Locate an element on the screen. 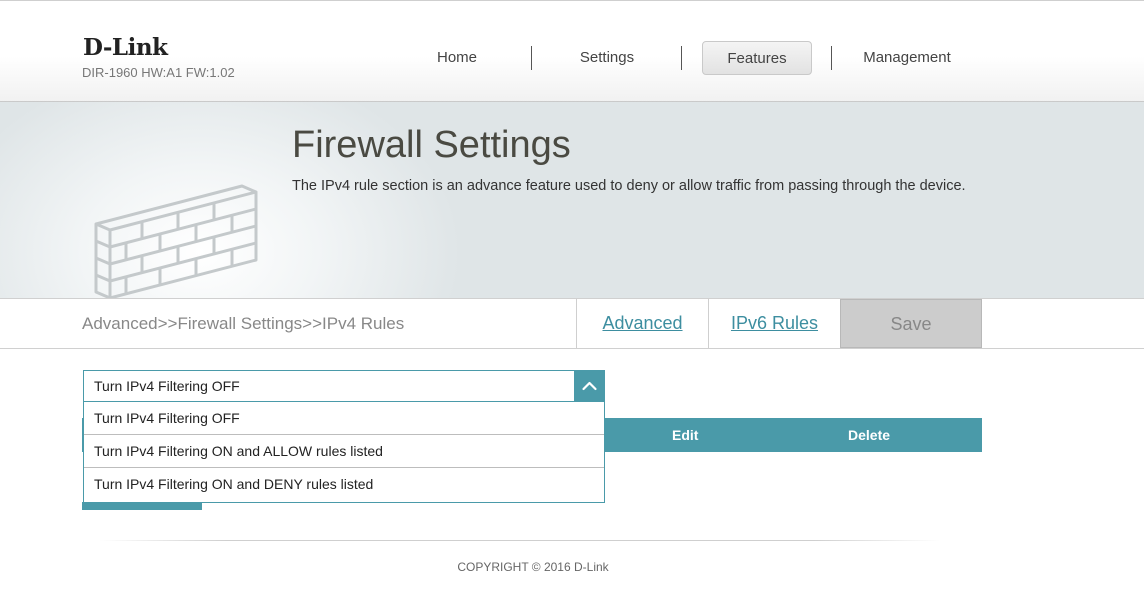  select-current-value: Turn IPv4 Filtering OFF is located at coordinates (167, 386).